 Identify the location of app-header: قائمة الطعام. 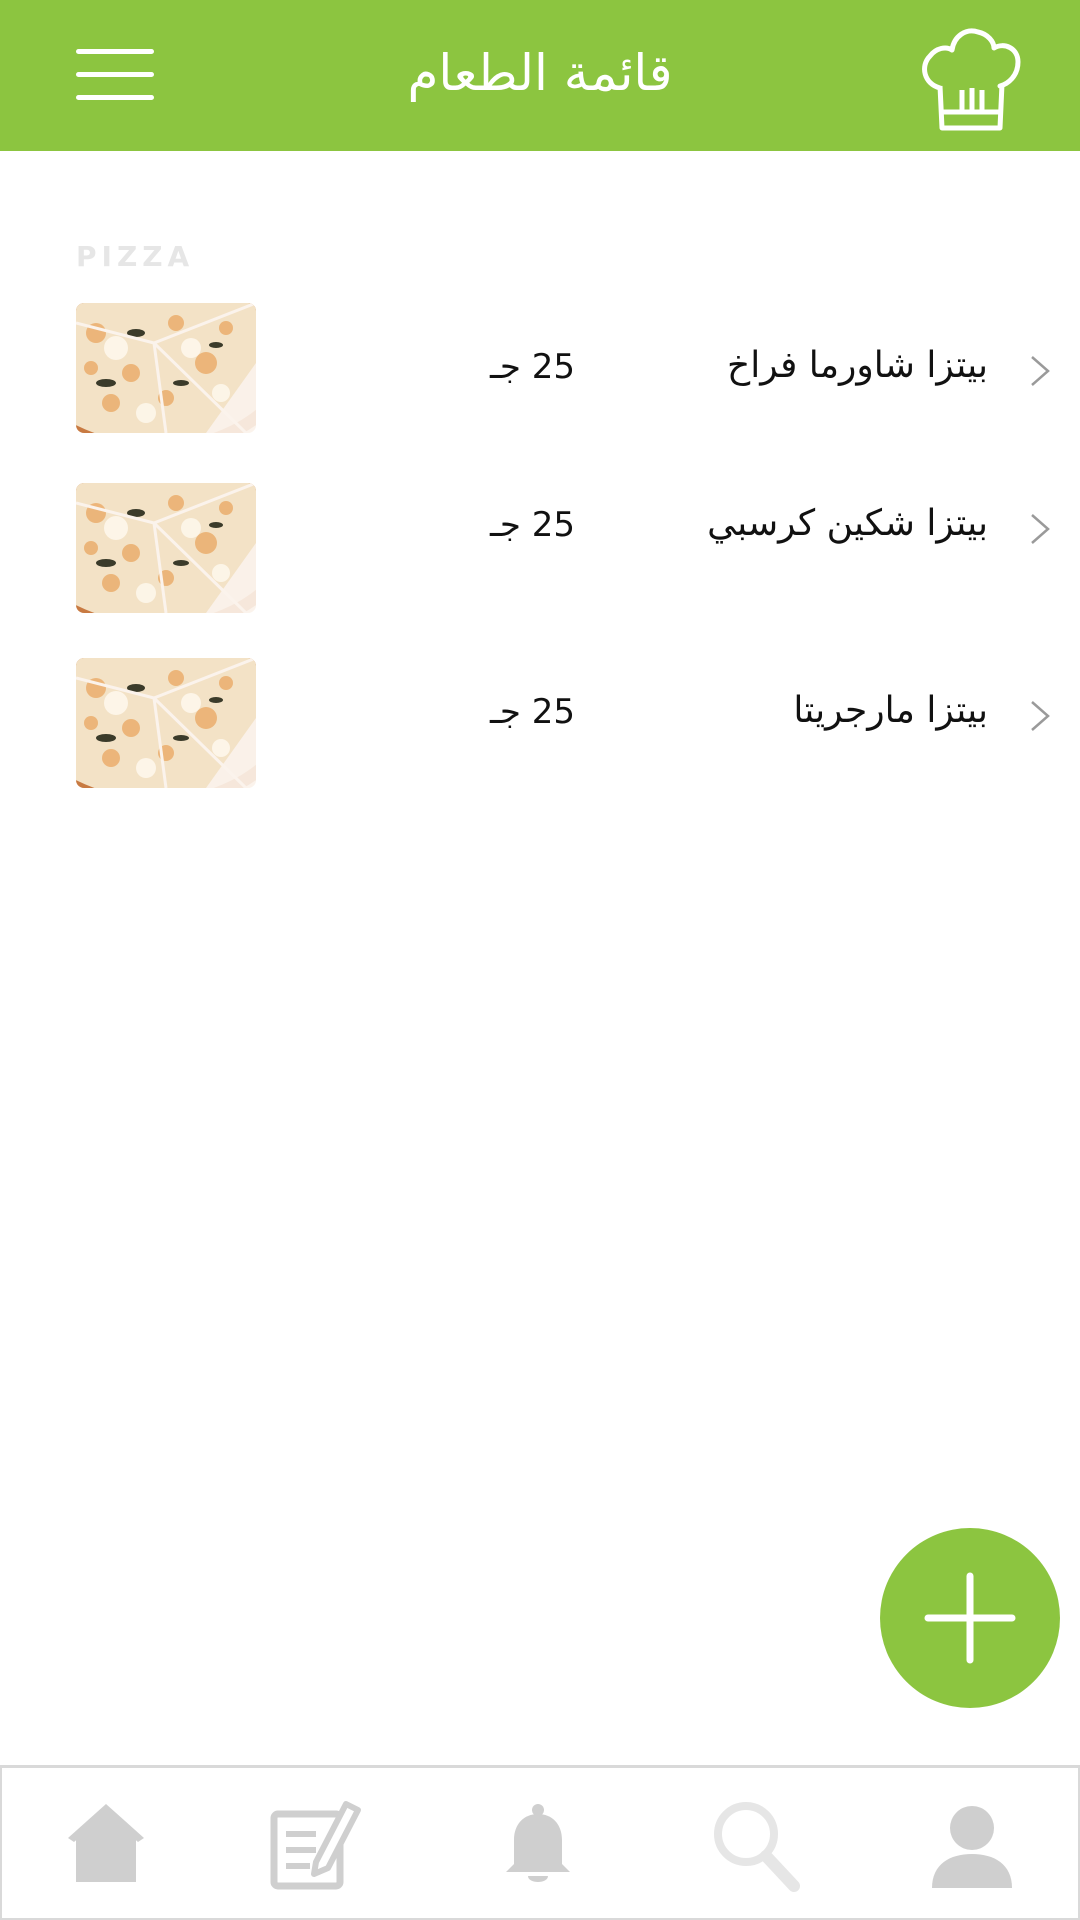
(540, 75).